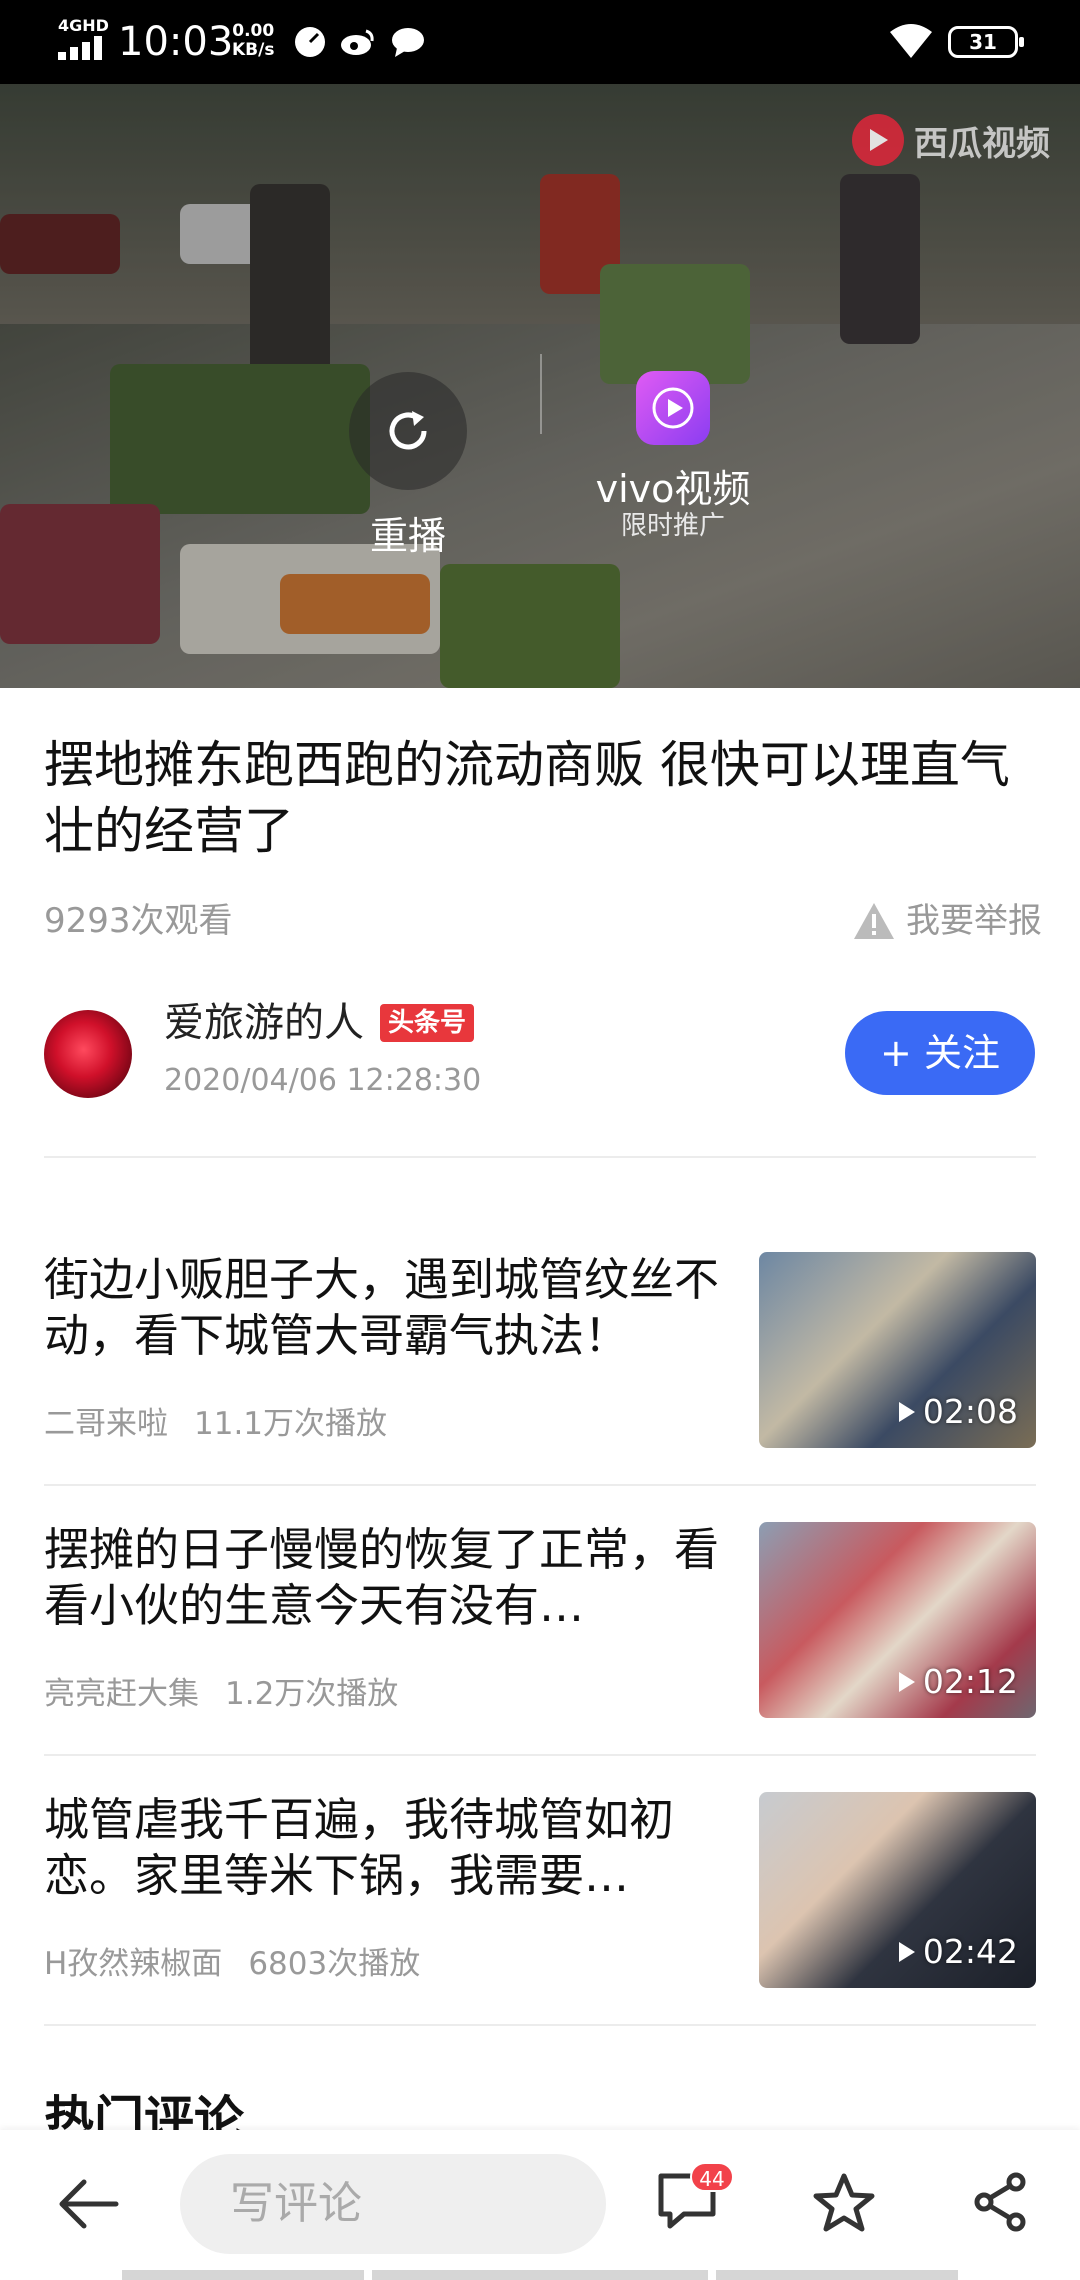  What do you see at coordinates (176, 42) in the screenshot?
I see `clock: 10:03` at bounding box center [176, 42].